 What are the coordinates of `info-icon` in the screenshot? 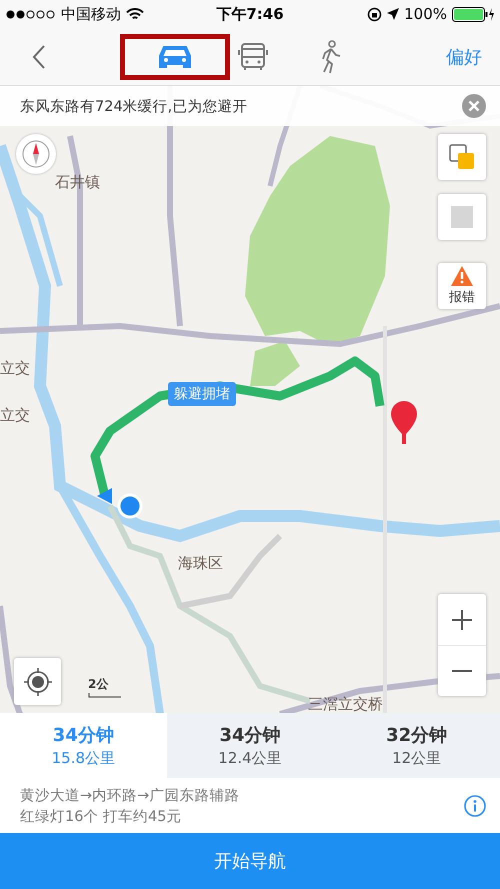 It's located at (475, 805).